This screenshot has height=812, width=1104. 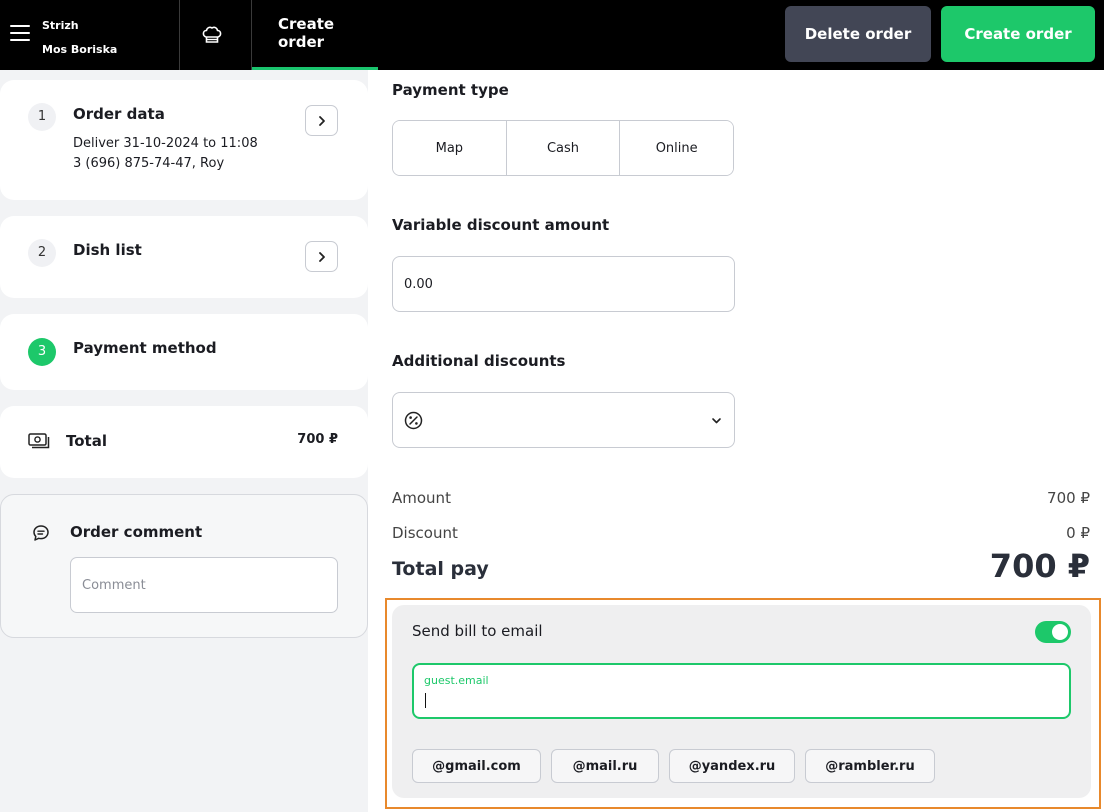 What do you see at coordinates (501, 225) in the screenshot?
I see `variable-discount-label: Variable discount amount` at bounding box center [501, 225].